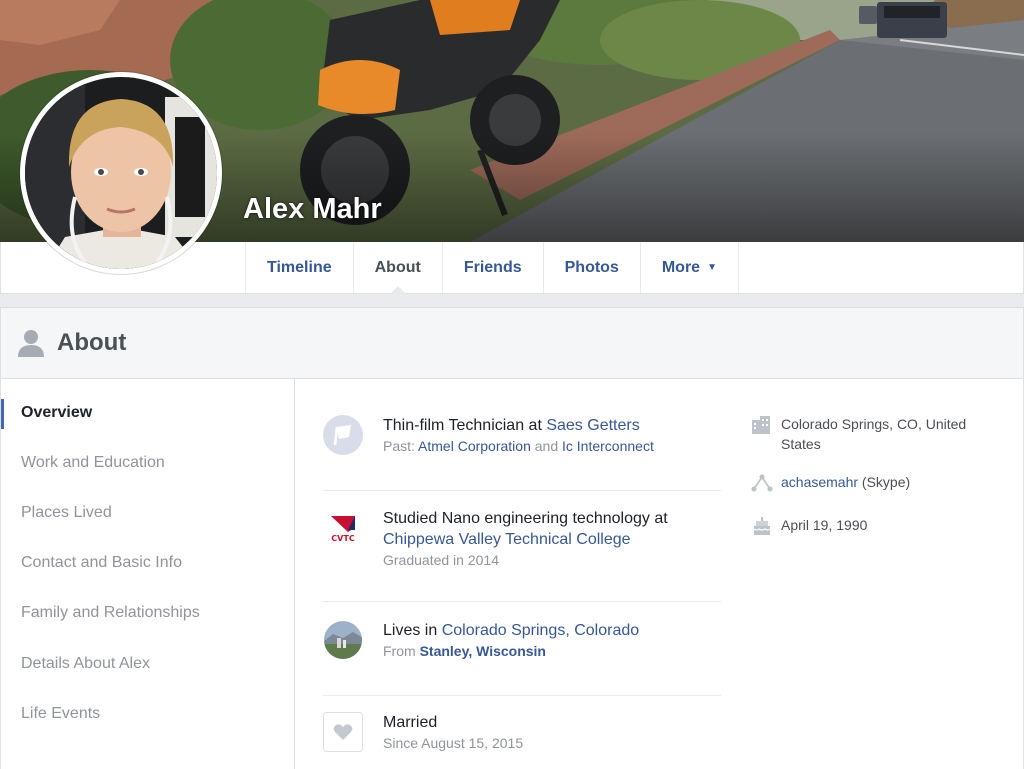 Image resolution: width=1024 pixels, height=769 pixels. I want to click on birthday-text: April 19, 1990, so click(824, 525).